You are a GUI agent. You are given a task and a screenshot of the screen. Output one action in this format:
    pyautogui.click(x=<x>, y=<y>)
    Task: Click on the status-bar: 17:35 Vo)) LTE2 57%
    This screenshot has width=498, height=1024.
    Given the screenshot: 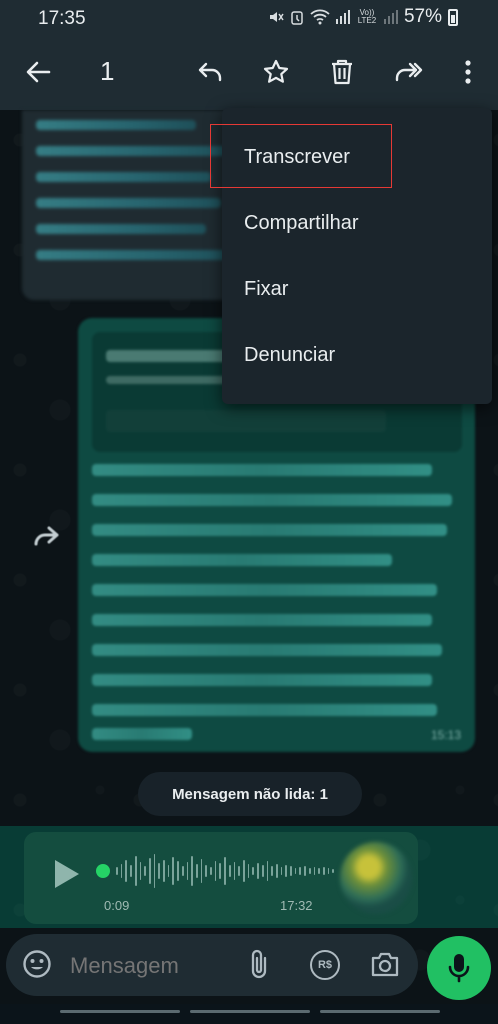 What is the action you would take?
    pyautogui.click(x=249, y=18)
    